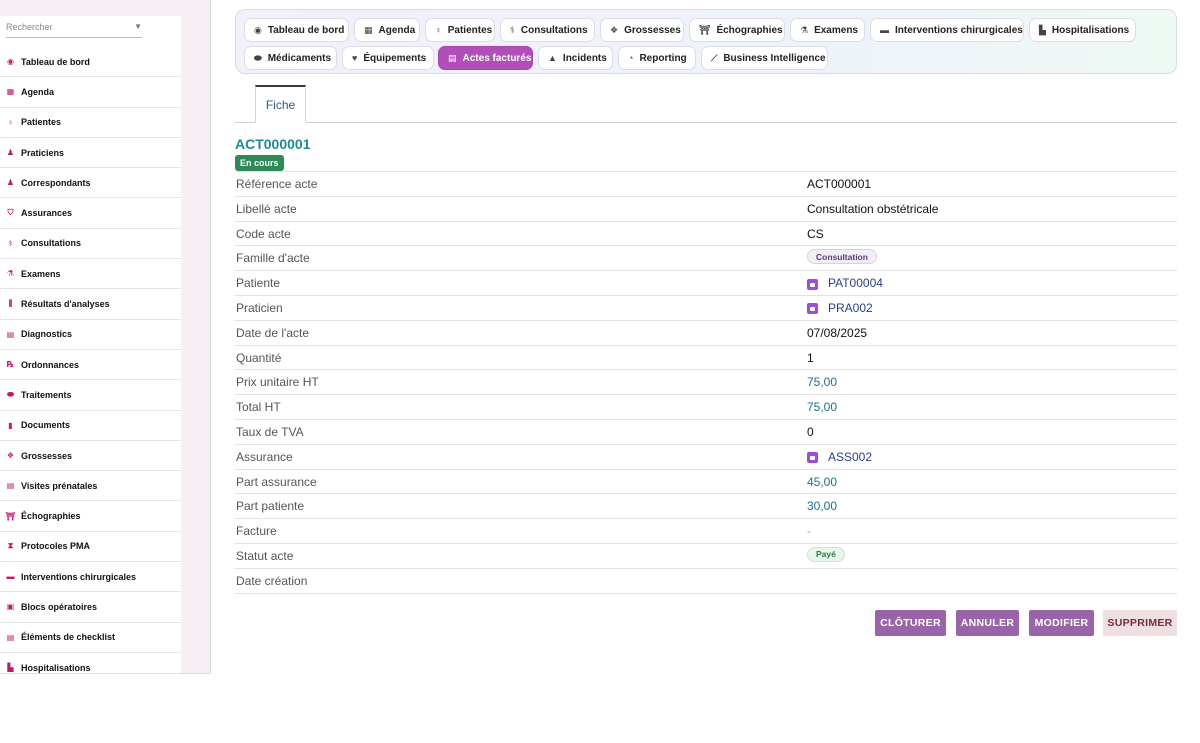 The height and width of the screenshot is (743, 1200). Describe the element at coordinates (90, 426) in the screenshot. I see `sidebar-item-documents: ▮ Documents` at that location.